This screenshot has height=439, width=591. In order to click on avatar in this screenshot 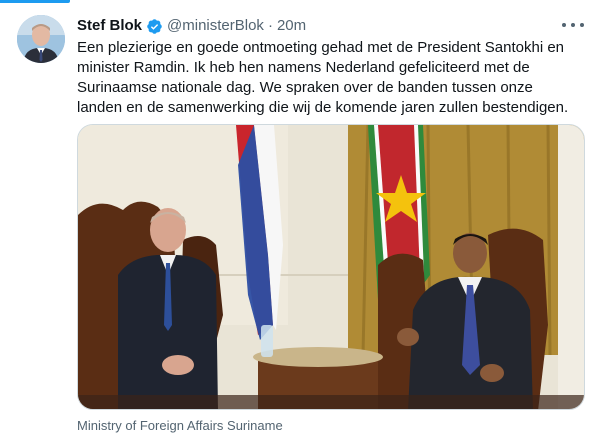, I will do `click(41, 39)`.